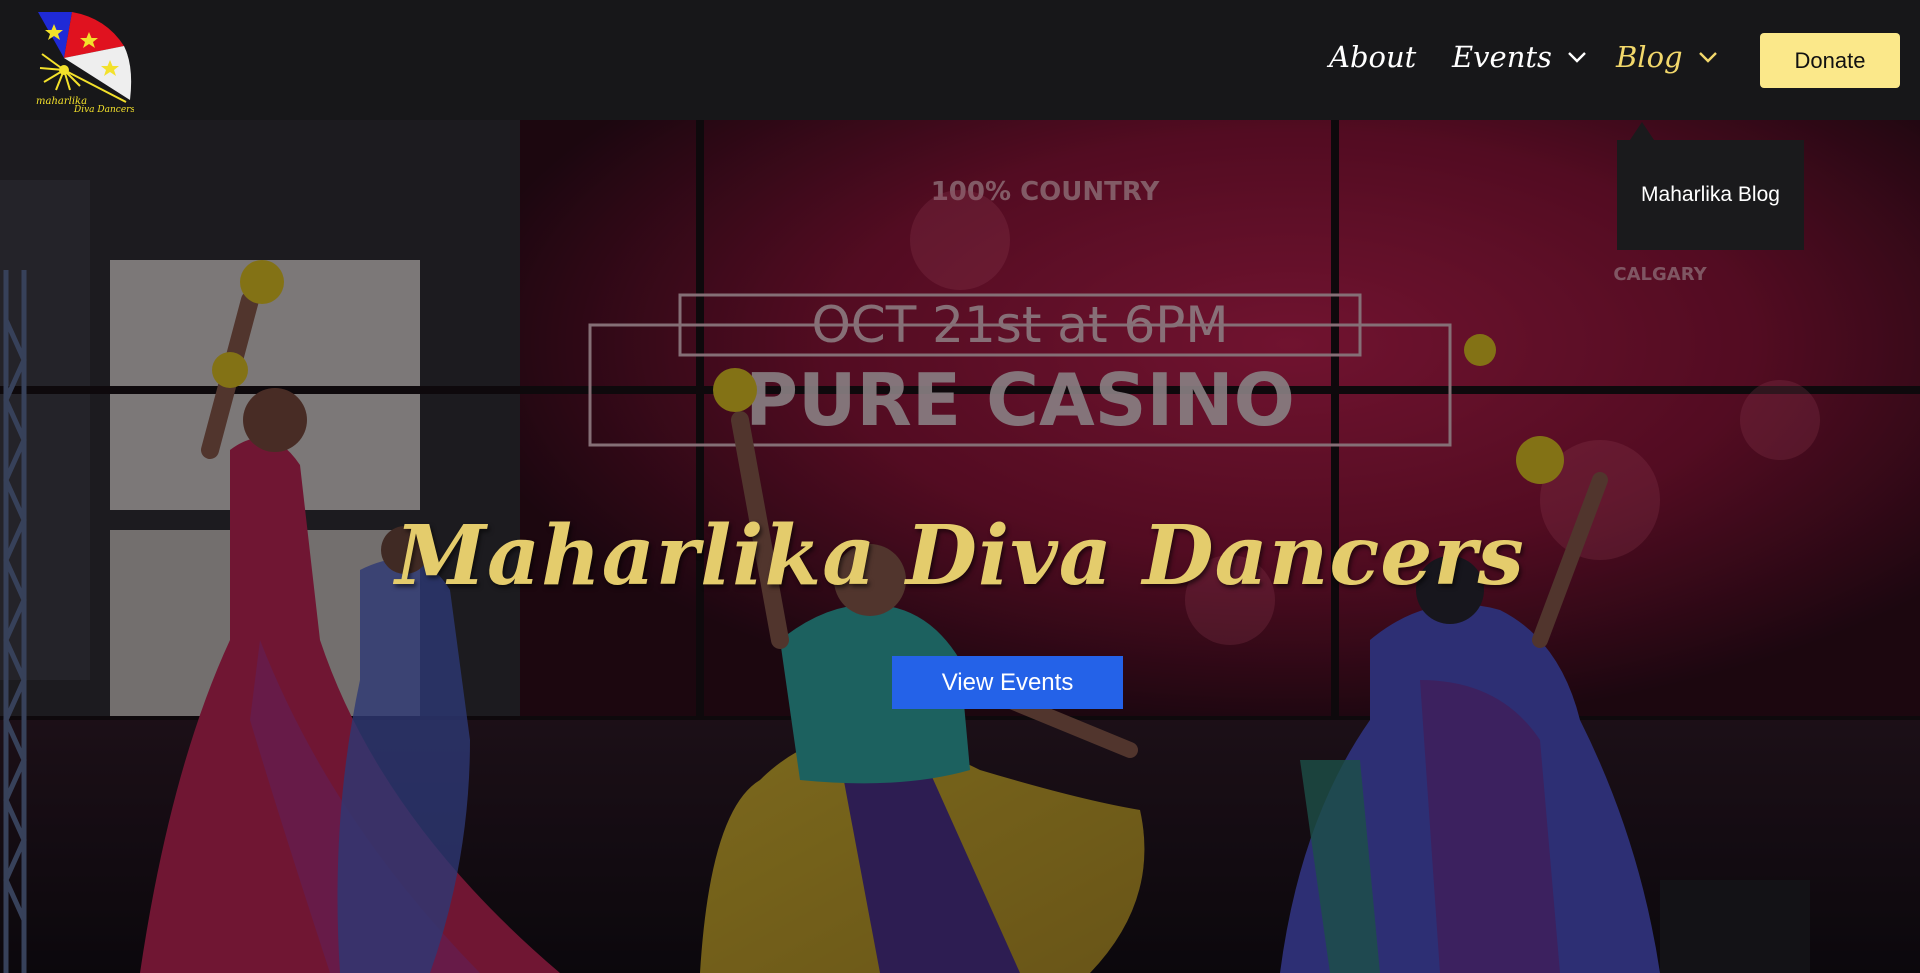 This screenshot has height=973, width=1920. I want to click on nav-events: Events, so click(1520, 57).